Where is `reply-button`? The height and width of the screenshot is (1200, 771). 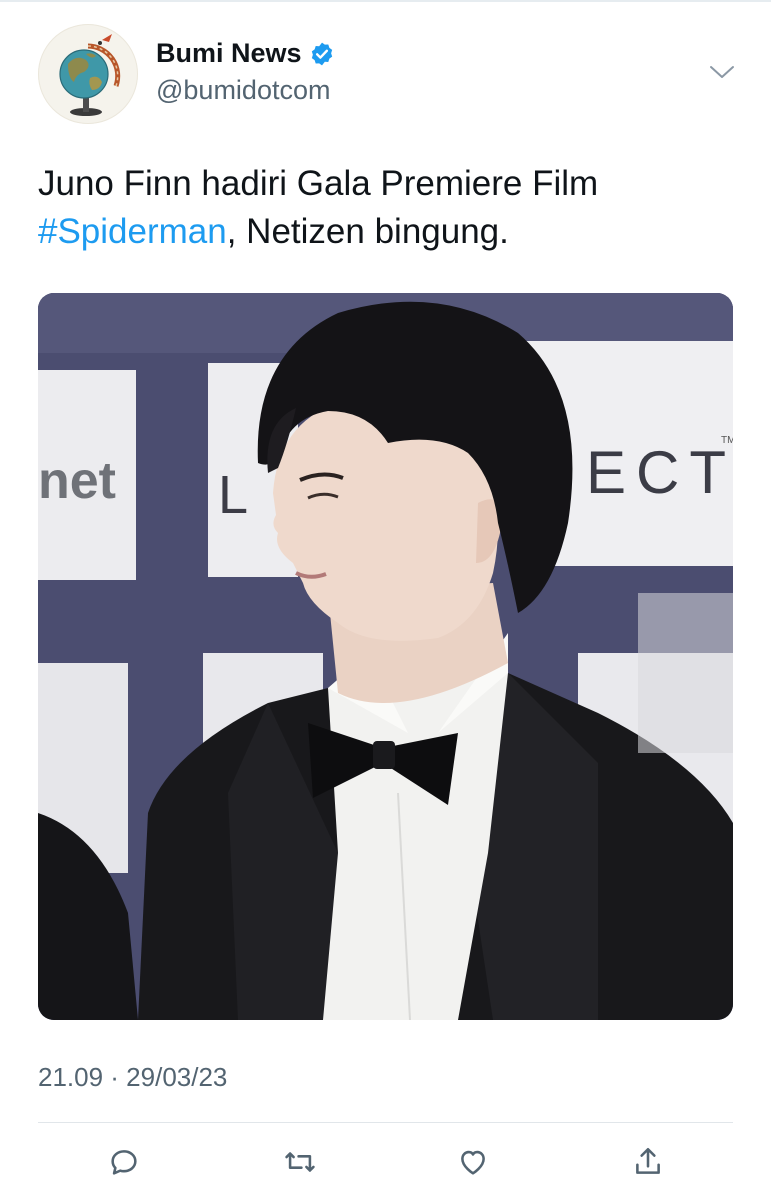
reply-button is located at coordinates (124, 1162).